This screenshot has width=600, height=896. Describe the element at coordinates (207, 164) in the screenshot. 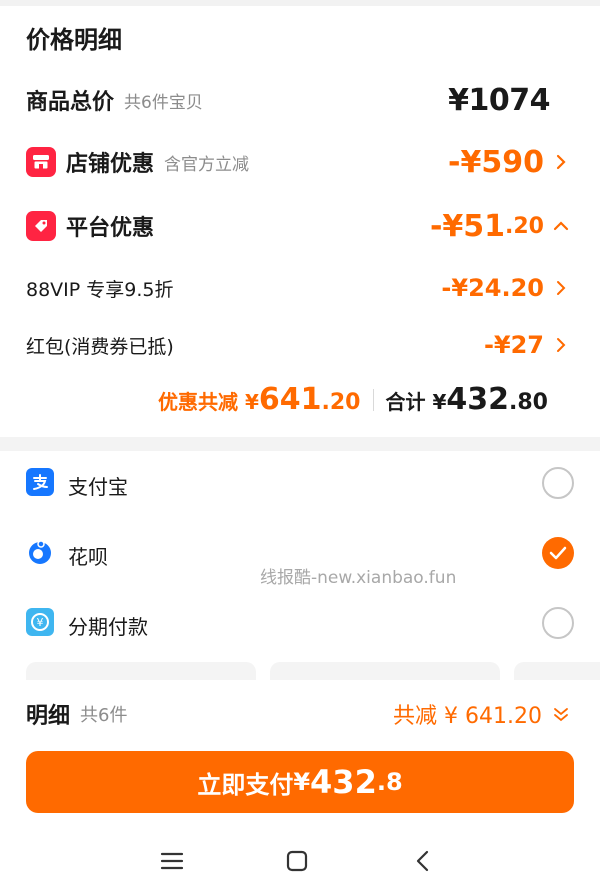

I see `shop-discount-sub: 含官方立减` at that location.